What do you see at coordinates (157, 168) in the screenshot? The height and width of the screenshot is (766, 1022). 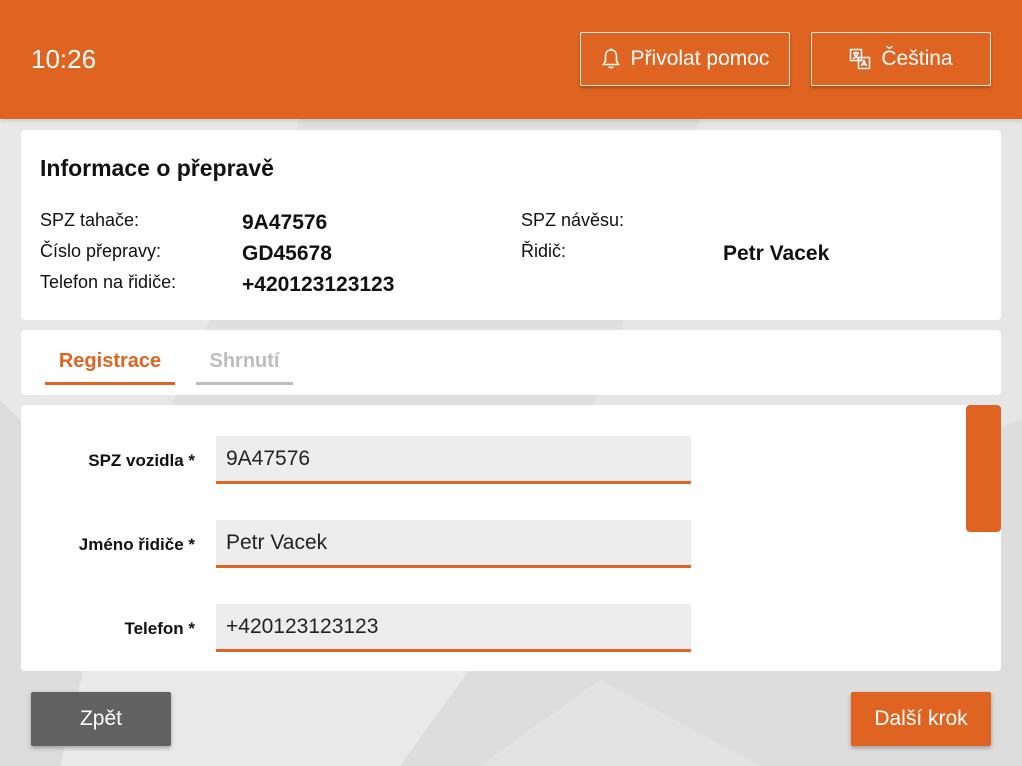 I see `transport-info-title: Informace o přepravě` at bounding box center [157, 168].